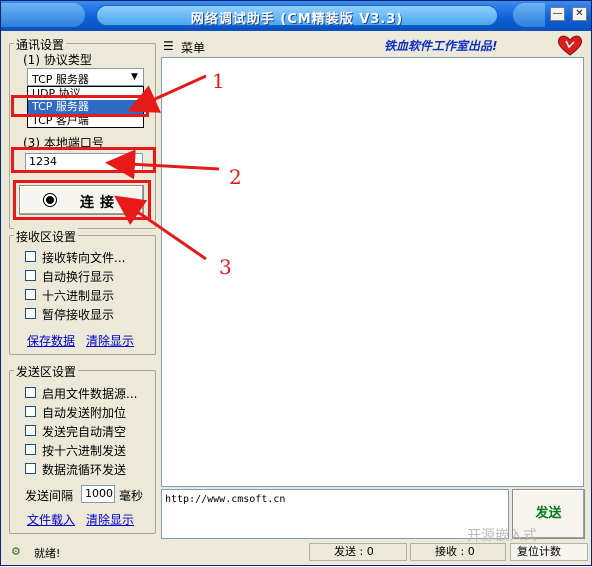 This screenshot has width=592, height=567. What do you see at coordinates (358, 552) in the screenshot?
I see `send-count: 发送 : 0` at bounding box center [358, 552].